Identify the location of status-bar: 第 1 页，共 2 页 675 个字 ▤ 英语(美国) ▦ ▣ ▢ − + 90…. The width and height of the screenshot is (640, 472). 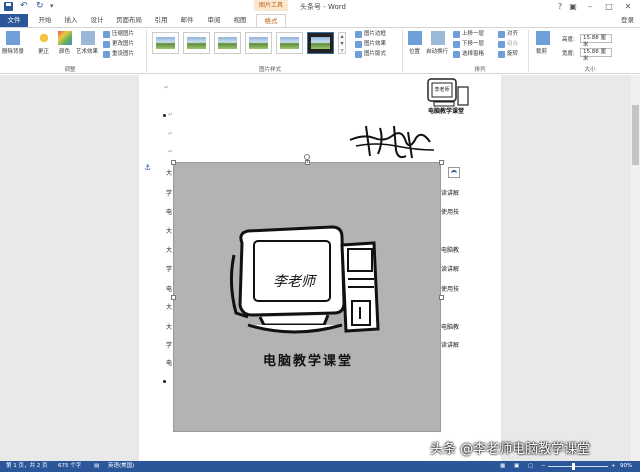
(320, 466).